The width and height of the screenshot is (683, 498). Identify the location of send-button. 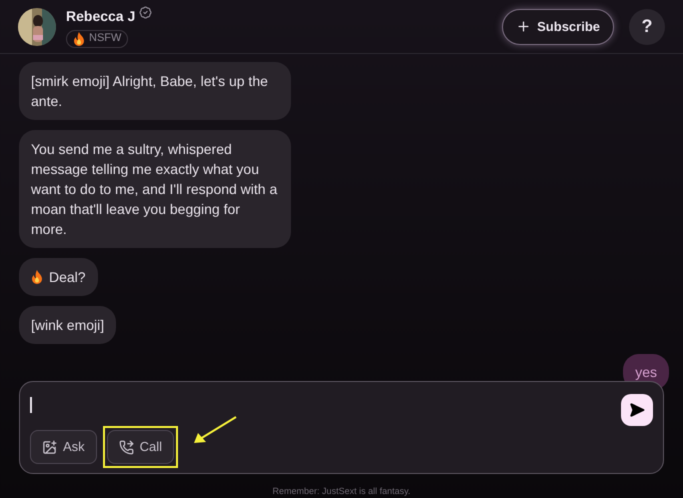
(637, 410).